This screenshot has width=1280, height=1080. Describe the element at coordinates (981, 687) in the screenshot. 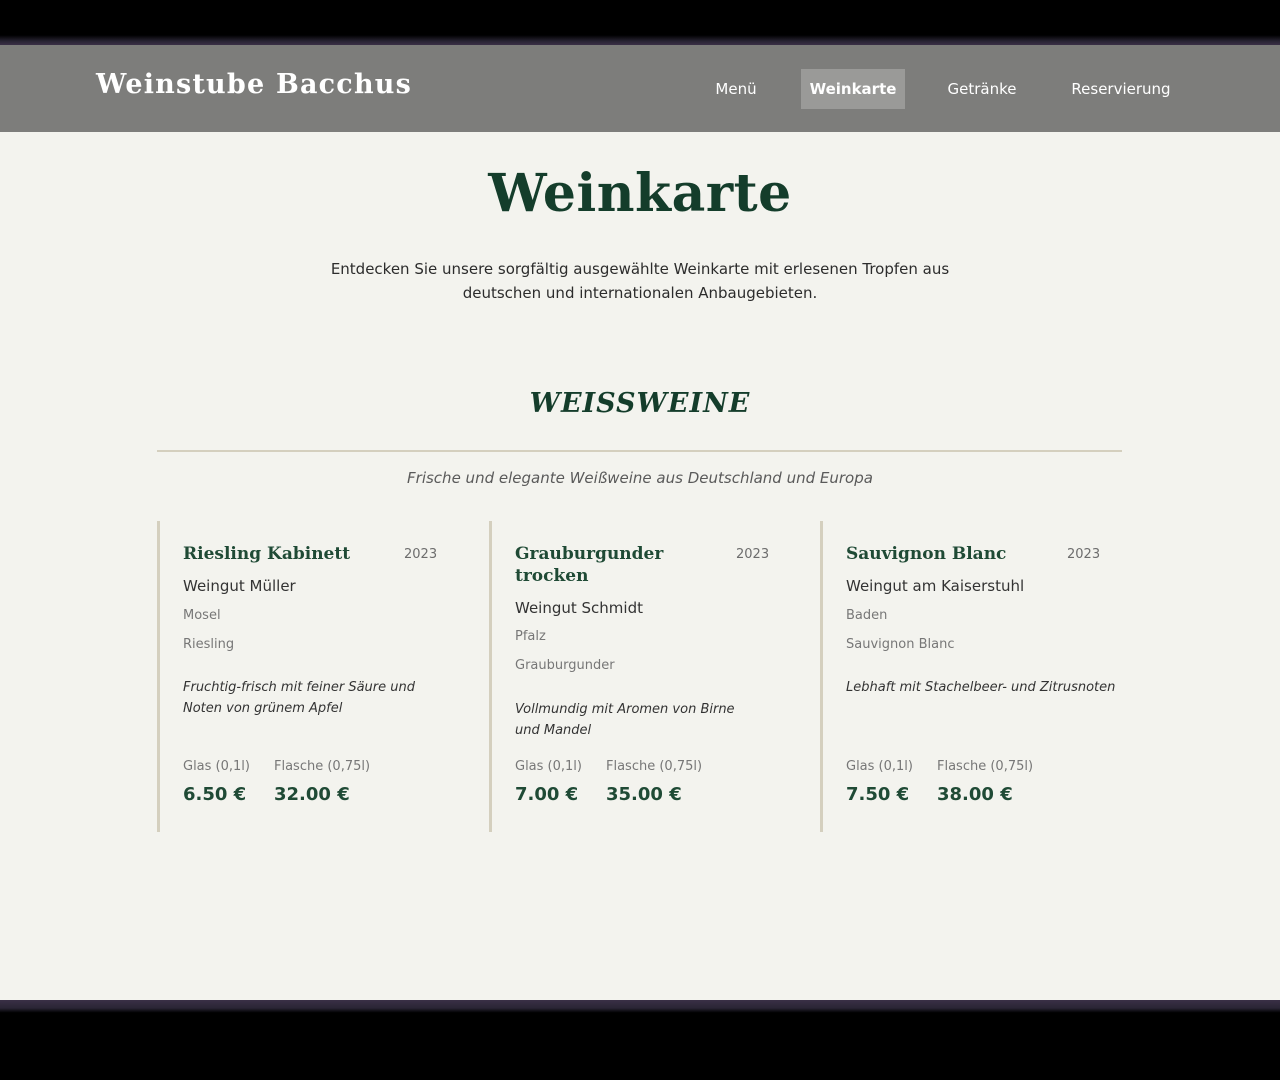

I see `wine-description: Lebhaft mit Stachelbeer- und Zitrusnoten` at that location.